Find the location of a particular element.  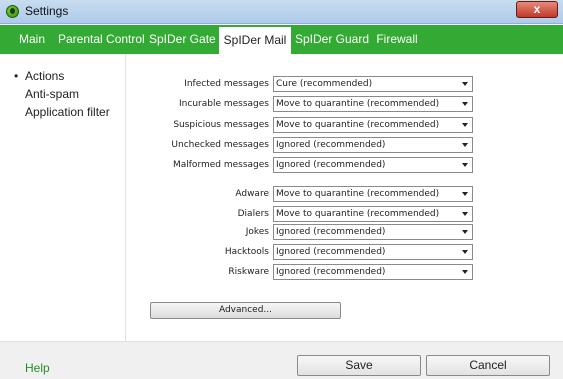

row-label-riskware: Riskware is located at coordinates (248, 272).